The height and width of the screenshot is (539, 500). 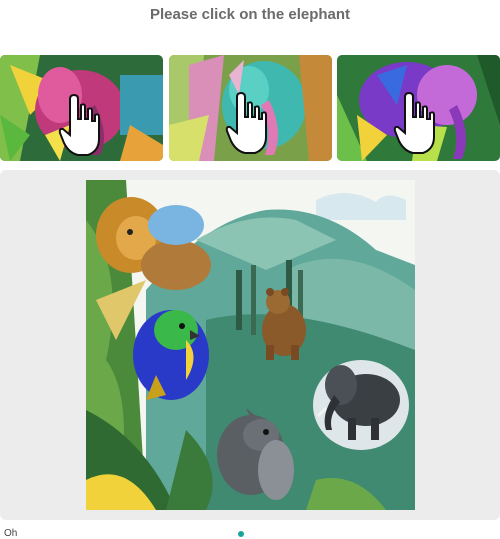 What do you see at coordinates (241, 534) in the screenshot?
I see `status-dot` at bounding box center [241, 534].